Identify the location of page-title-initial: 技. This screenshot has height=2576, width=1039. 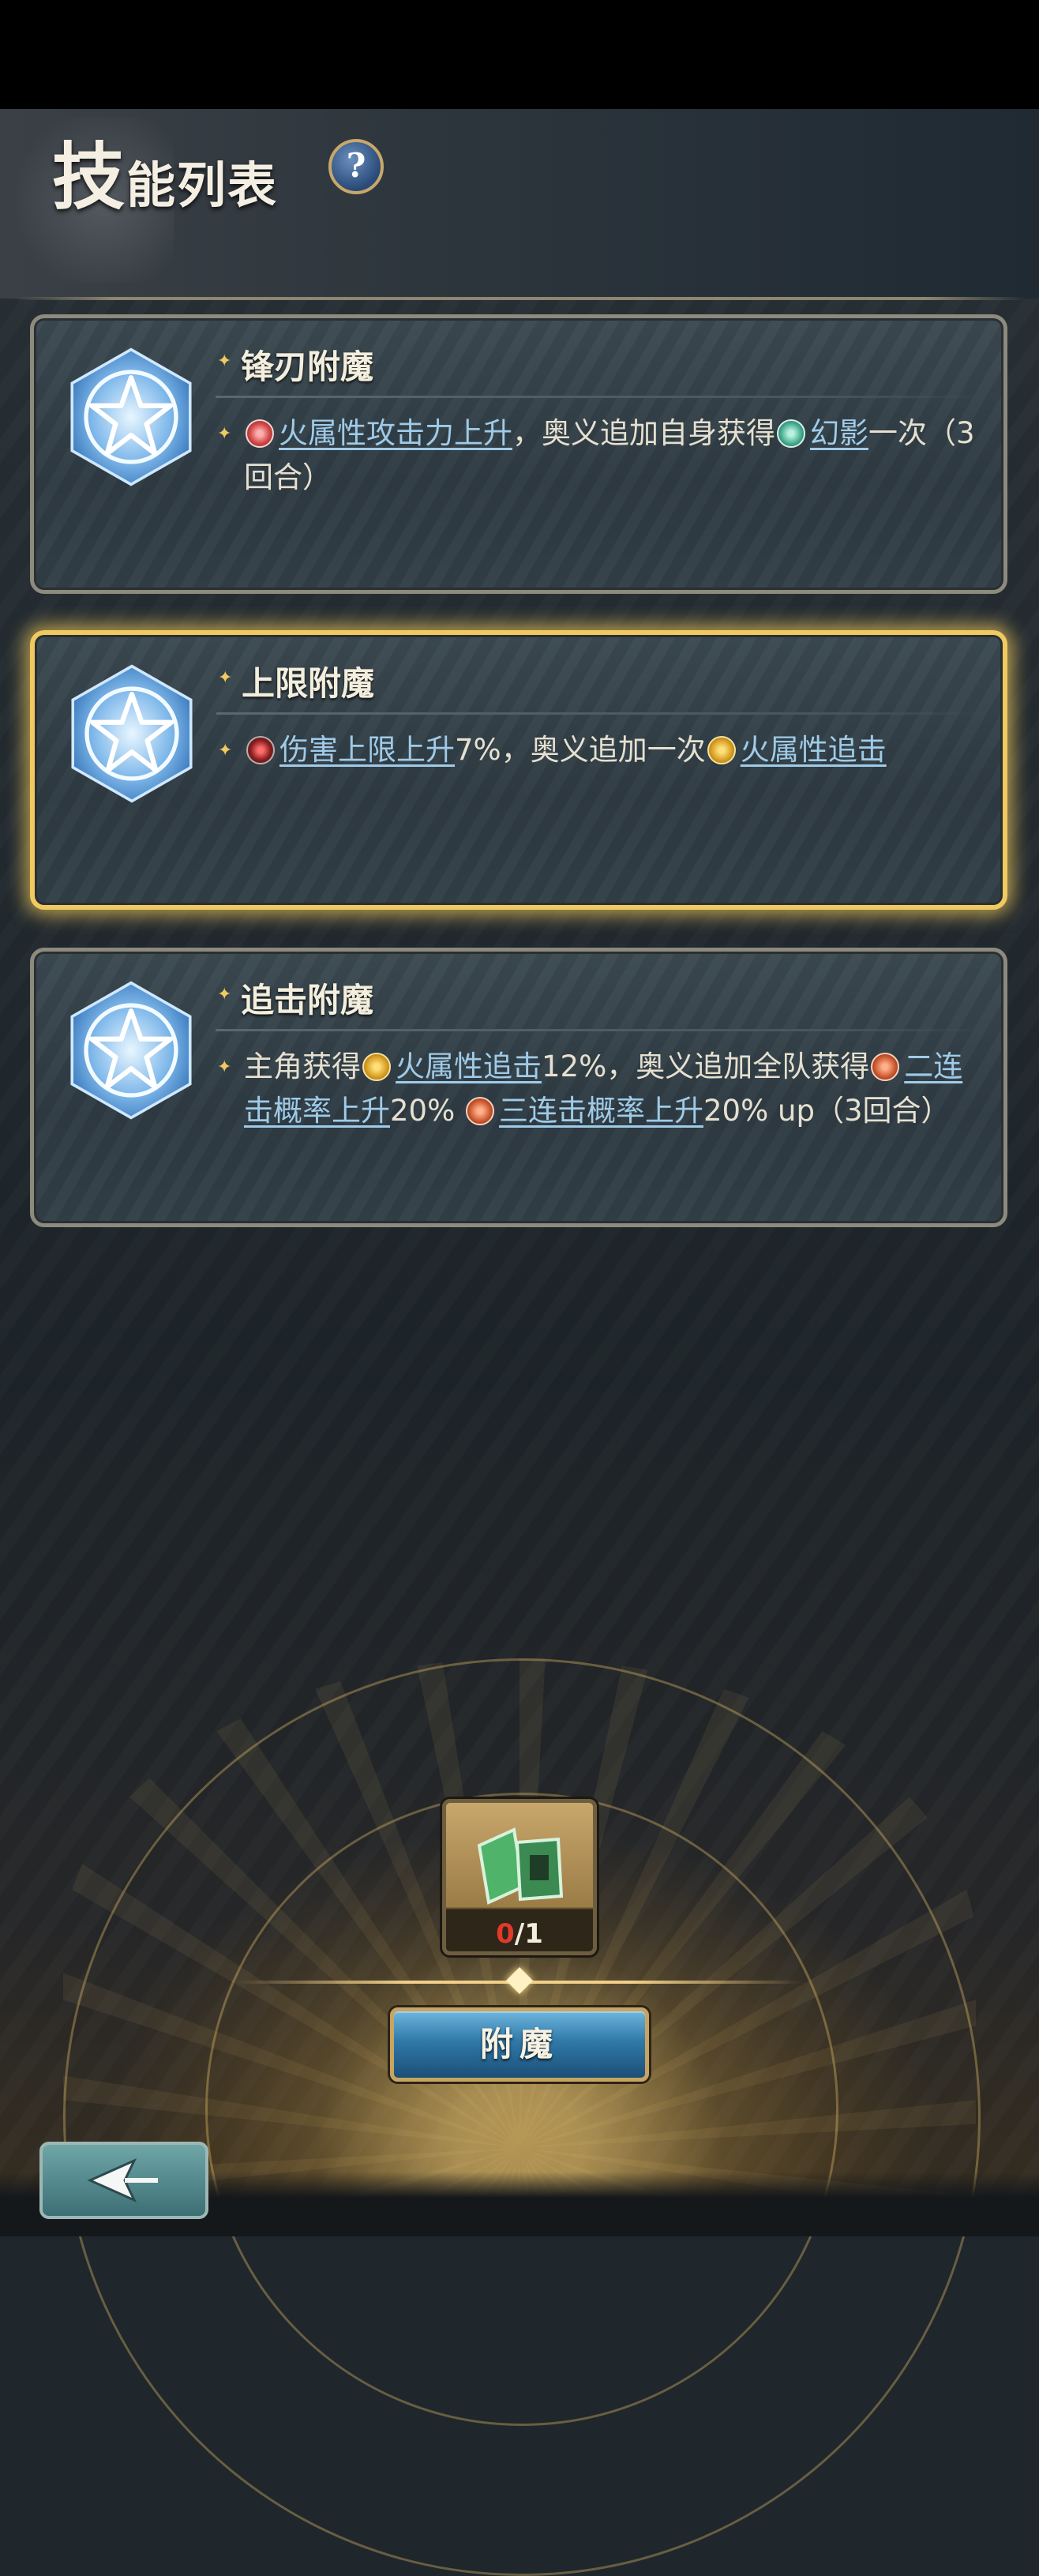
(89, 177).